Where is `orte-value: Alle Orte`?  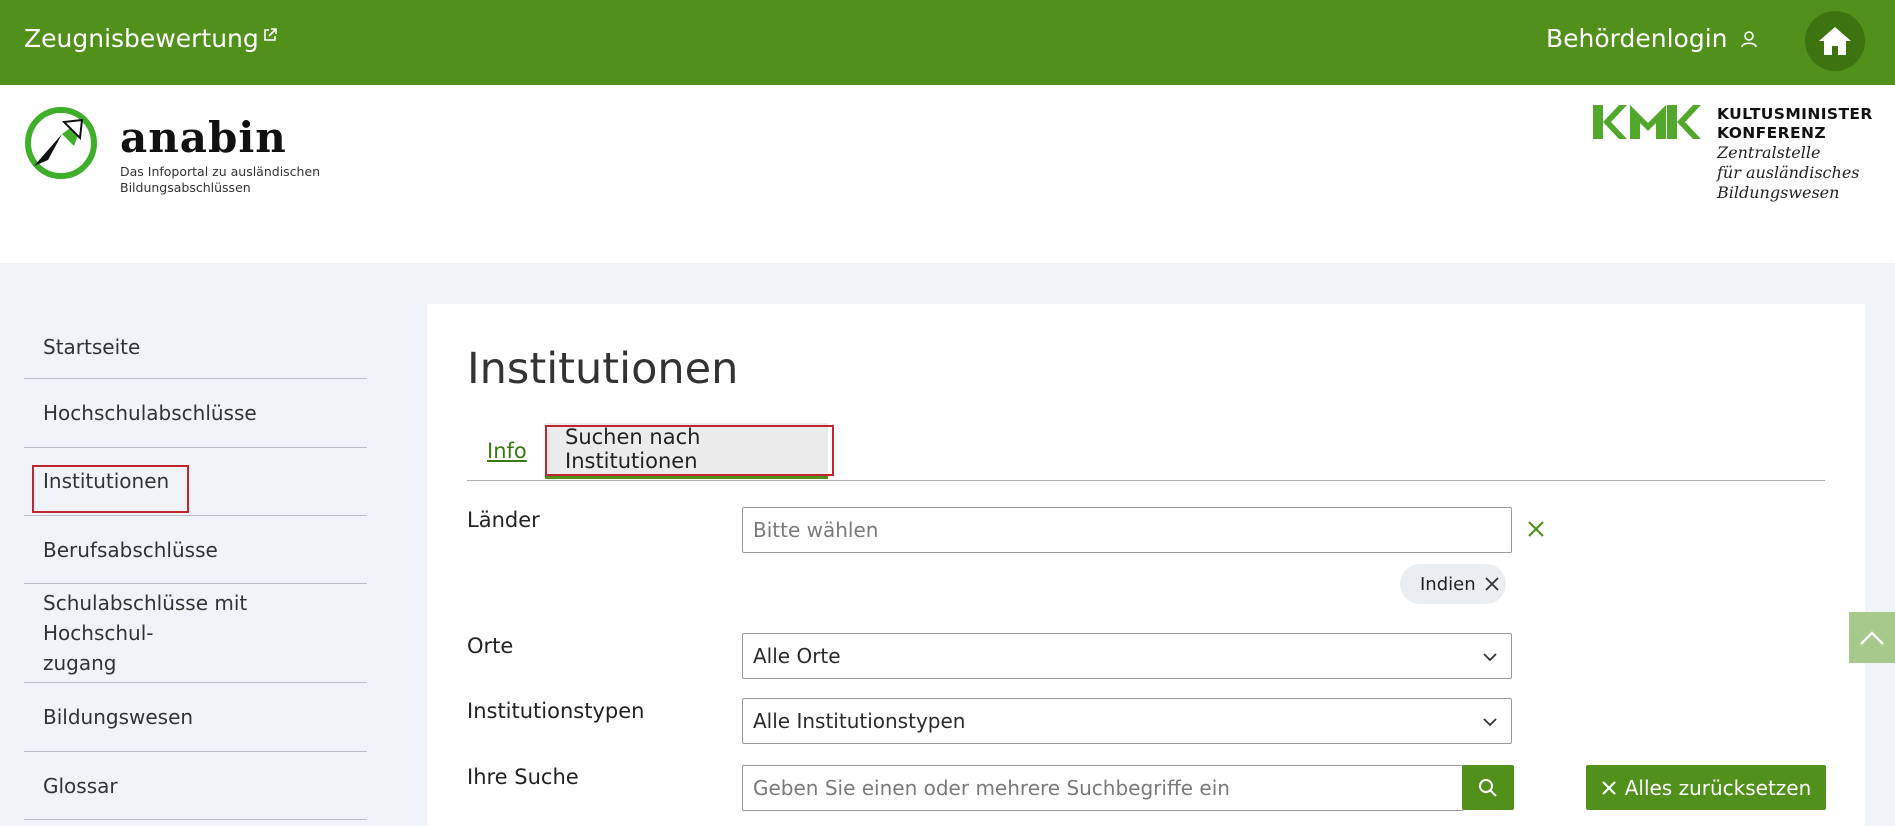
orte-value: Alle Orte is located at coordinates (797, 656).